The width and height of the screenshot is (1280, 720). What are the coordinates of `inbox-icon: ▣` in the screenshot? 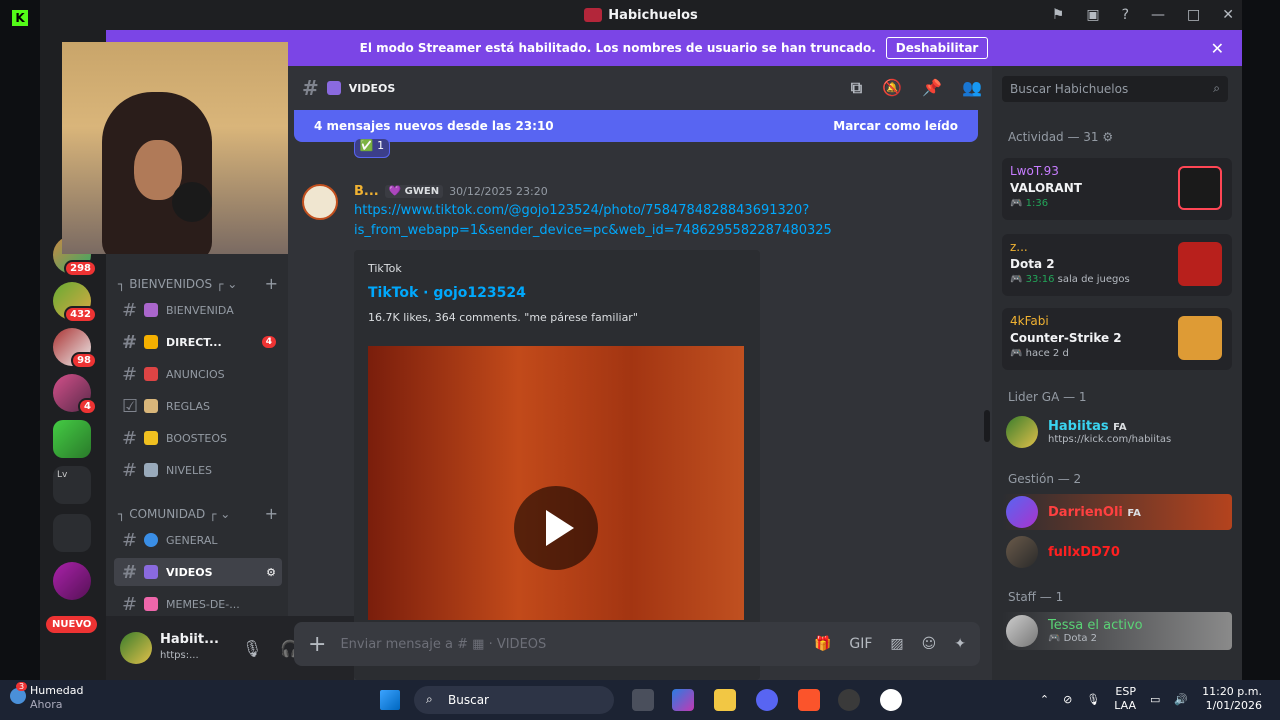 It's located at (1092, 15).